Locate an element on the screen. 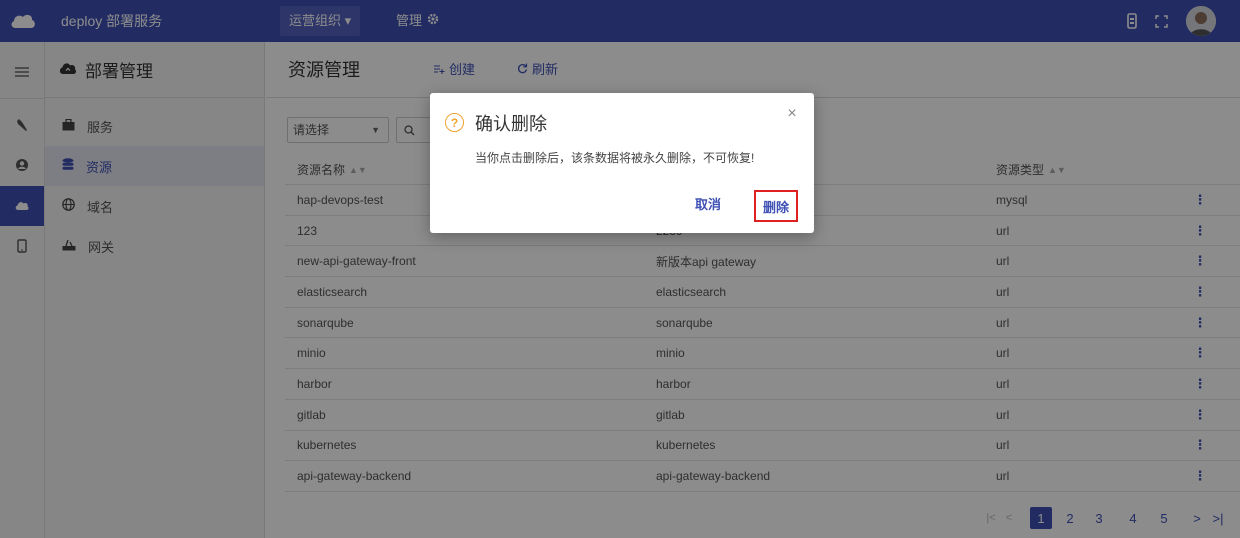 The image size is (1240, 538). dialog-title: 确认删除 is located at coordinates (511, 124).